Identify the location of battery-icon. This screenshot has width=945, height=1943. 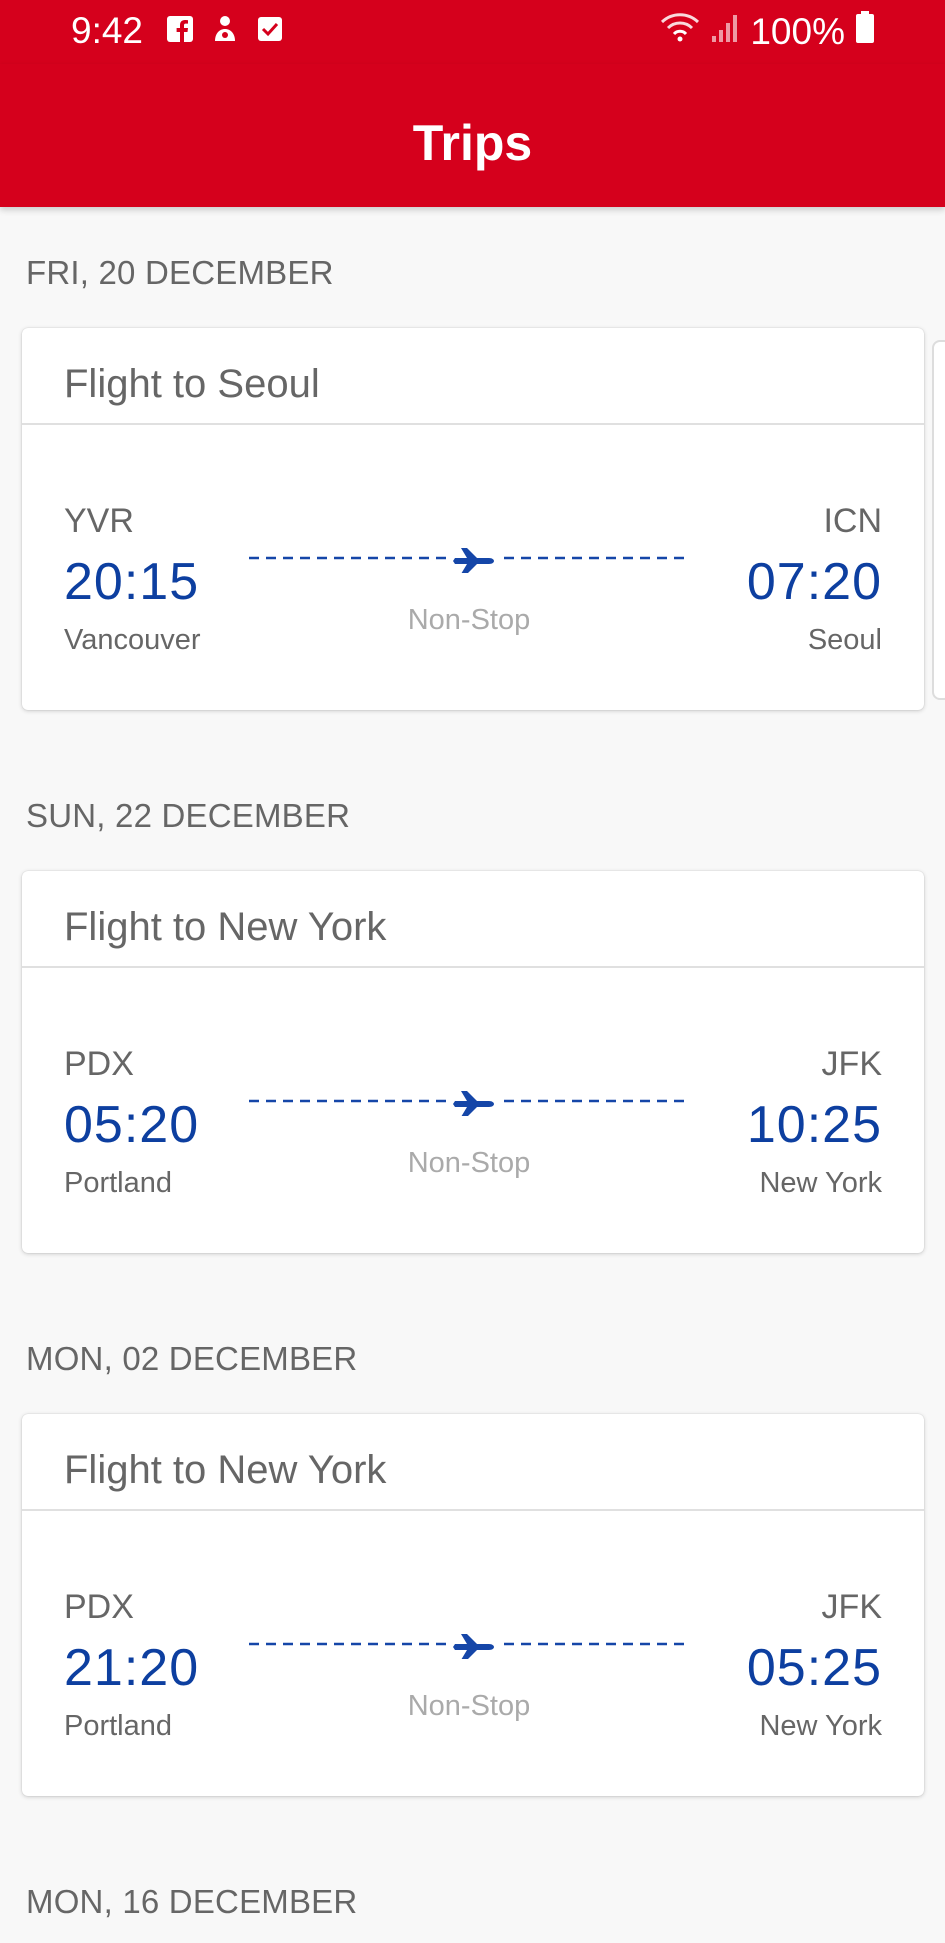
(865, 31).